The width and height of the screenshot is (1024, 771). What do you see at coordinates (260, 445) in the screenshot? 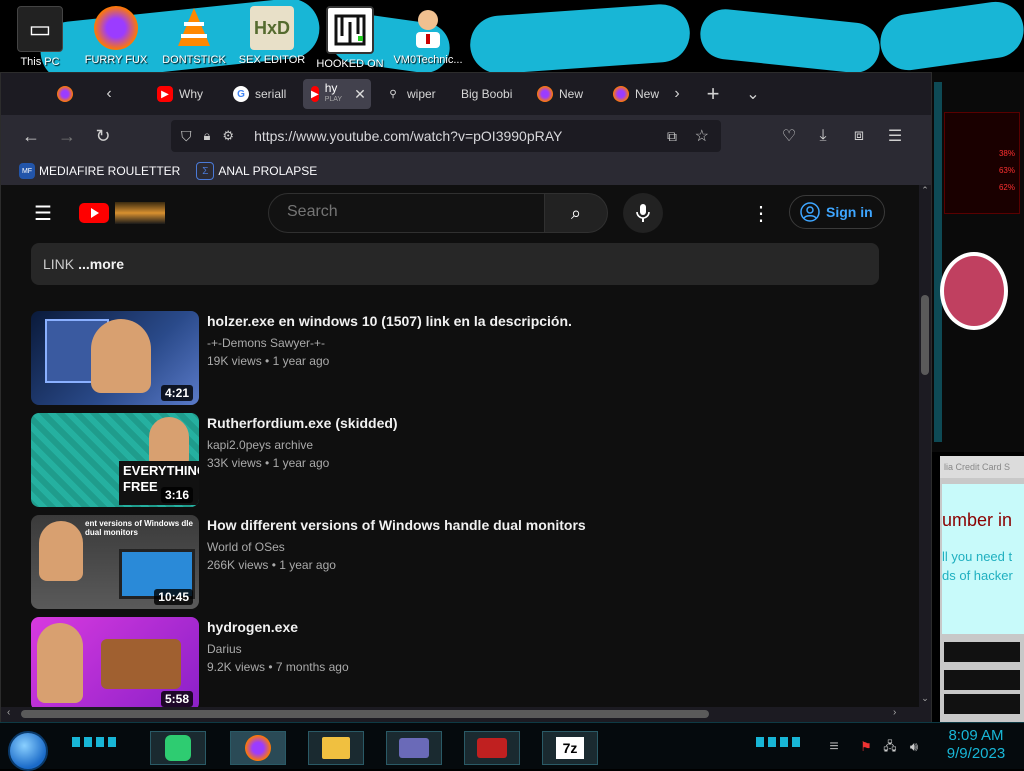
I see `video-channel: kapi2.0peys archive` at bounding box center [260, 445].